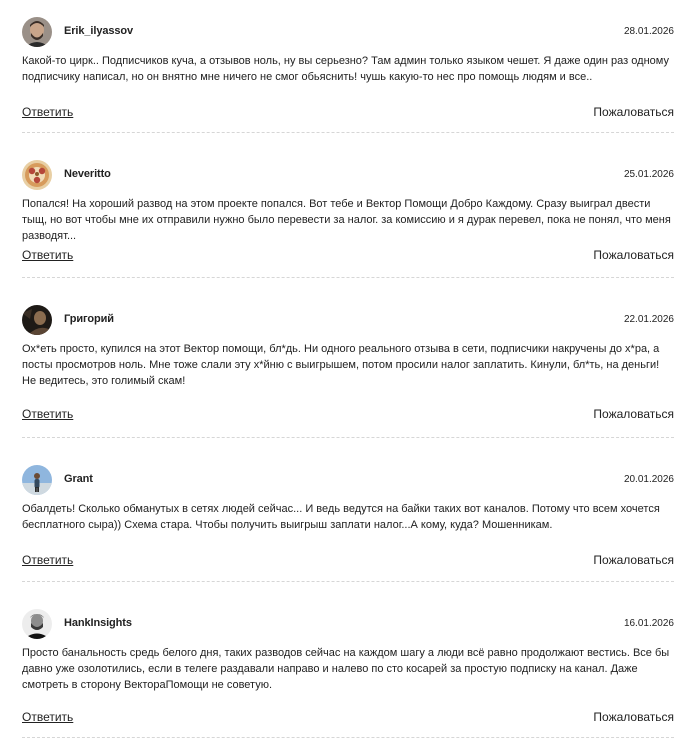 The width and height of the screenshot is (694, 753). Describe the element at coordinates (348, 176) in the screenshot. I see `comment-header: Neveritto 25.01.2026` at that location.